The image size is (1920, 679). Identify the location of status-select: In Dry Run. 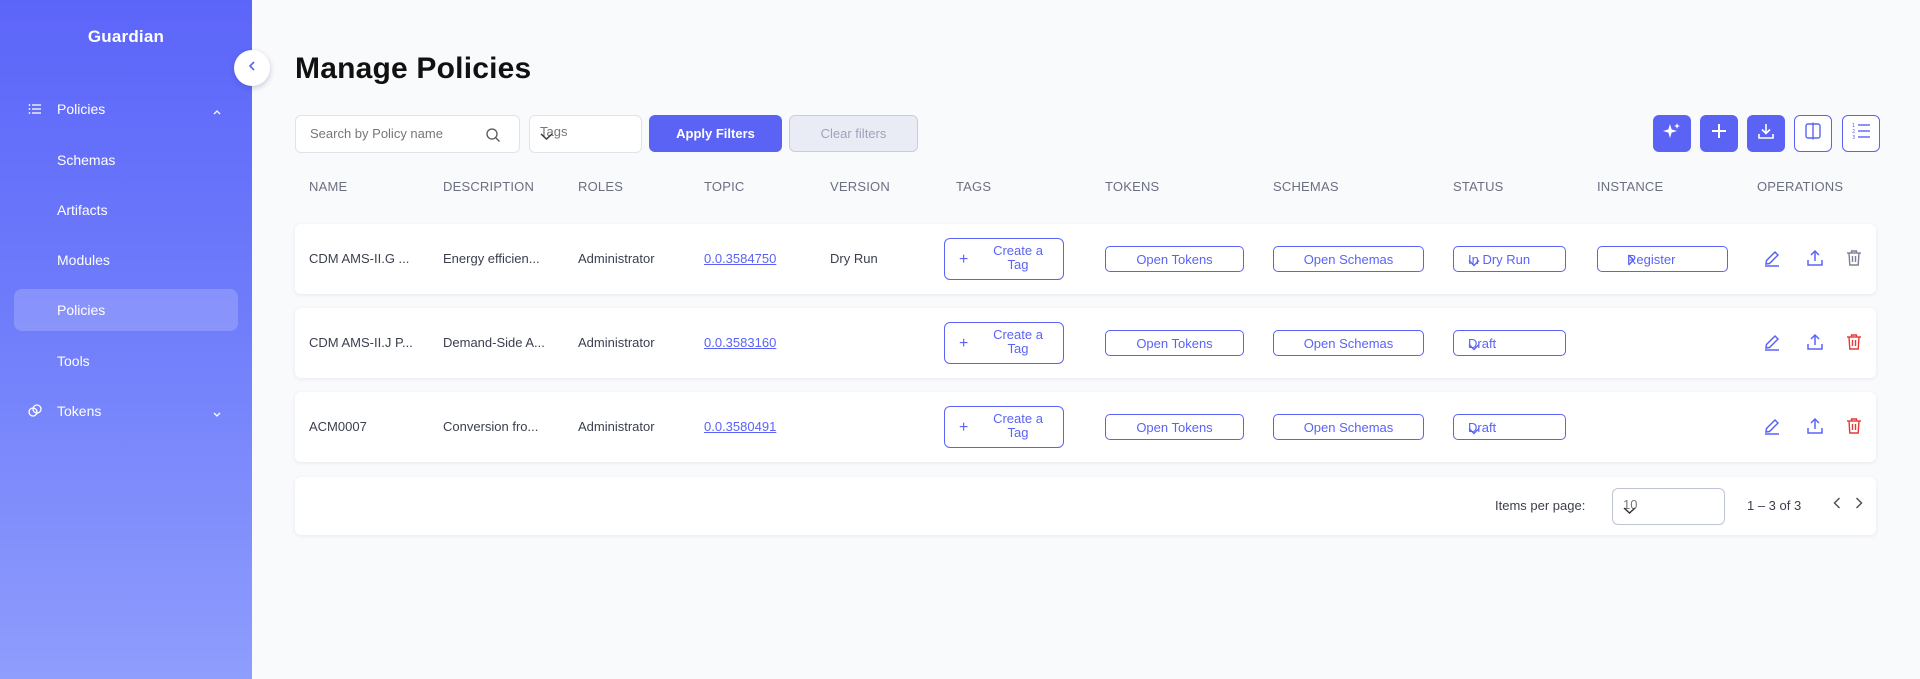
(1509, 259).